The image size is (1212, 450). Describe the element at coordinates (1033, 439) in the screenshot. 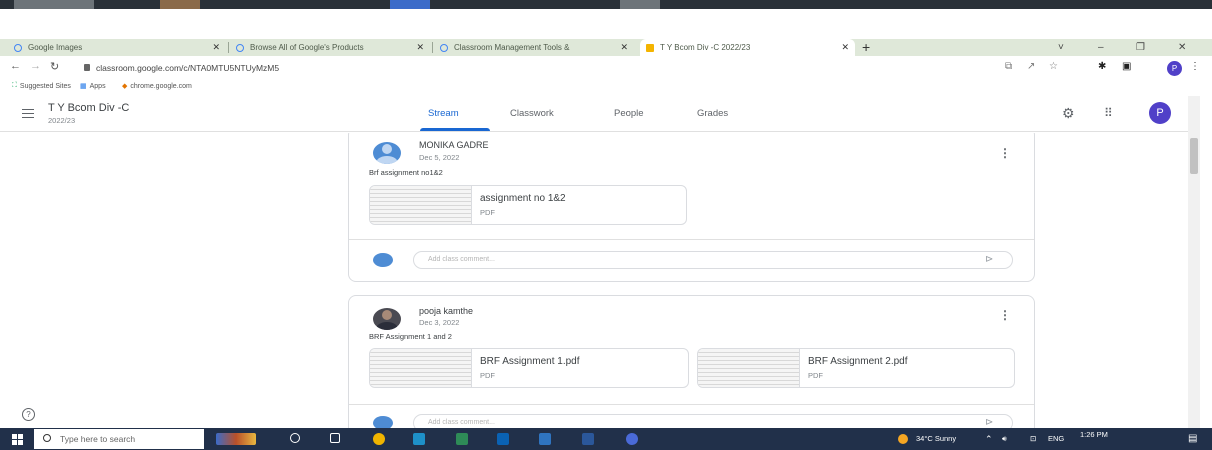

I see `network-icon: ⊡` at that location.